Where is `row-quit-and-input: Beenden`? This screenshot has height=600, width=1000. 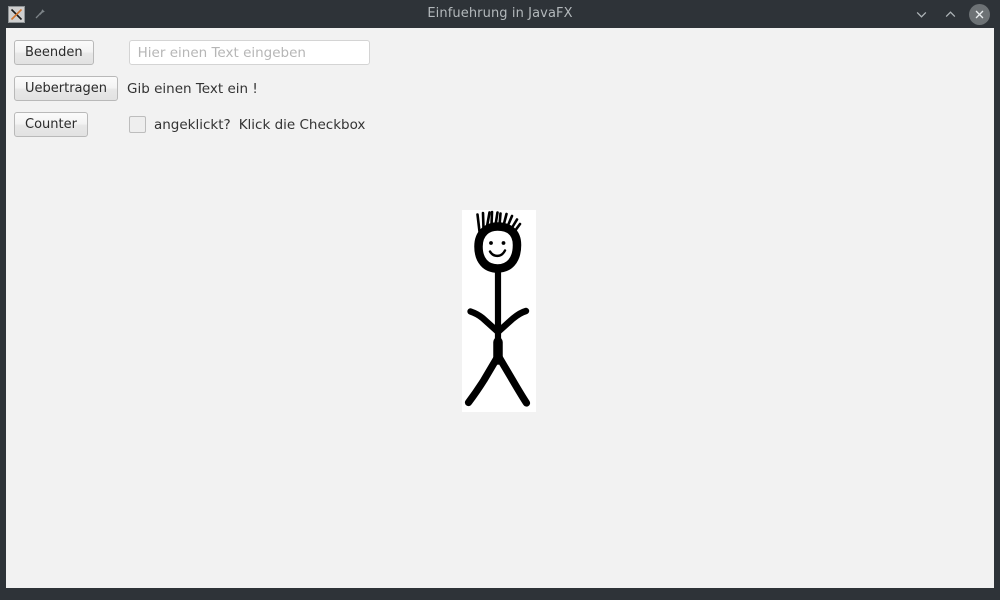
row-quit-and-input: Beenden is located at coordinates (192, 52).